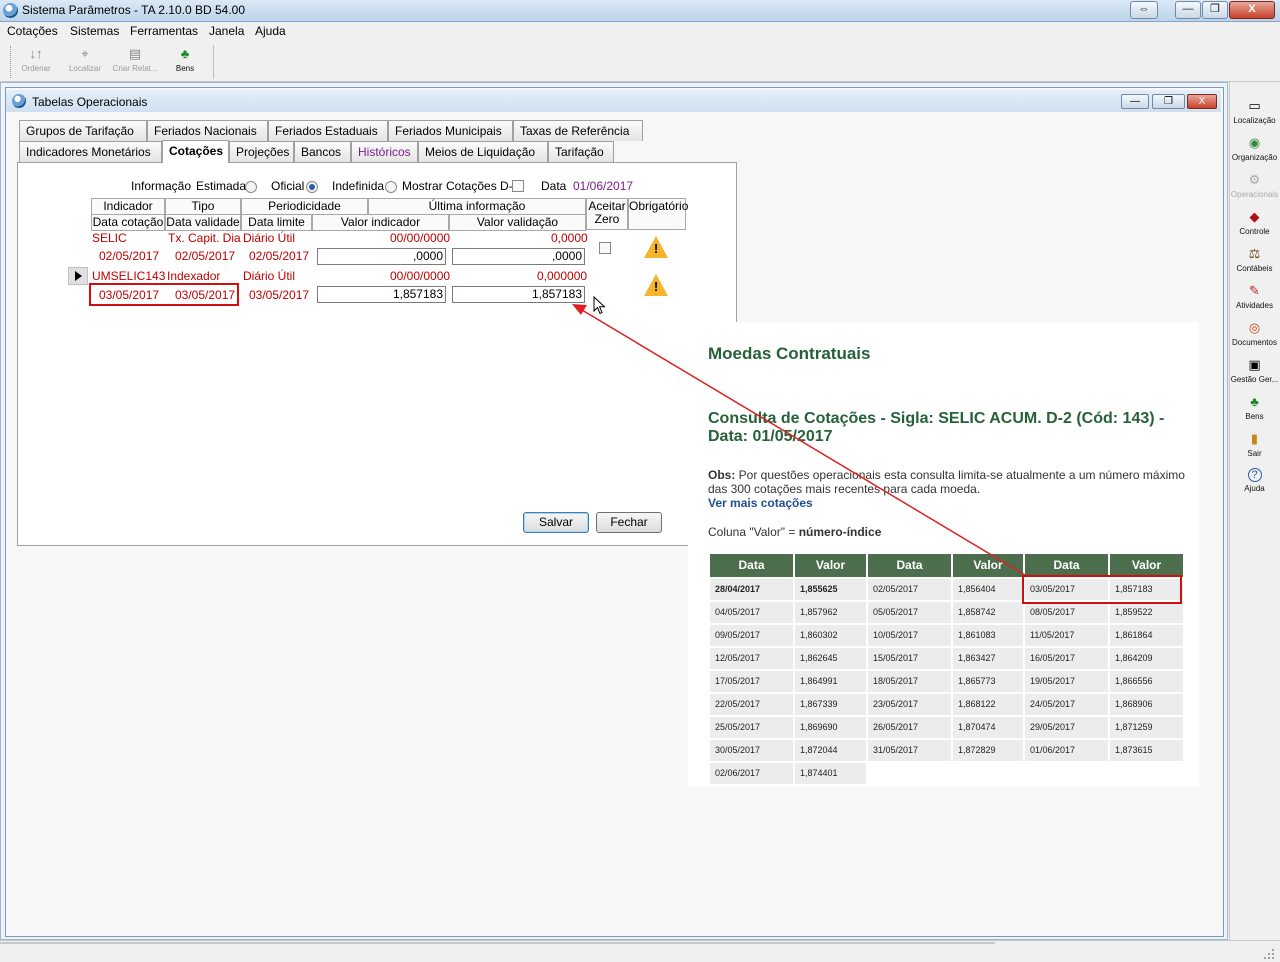 The height and width of the screenshot is (962, 1280). Describe the element at coordinates (450, 130) in the screenshot. I see `tab-feriados-municipais: Feriados Municipais` at that location.